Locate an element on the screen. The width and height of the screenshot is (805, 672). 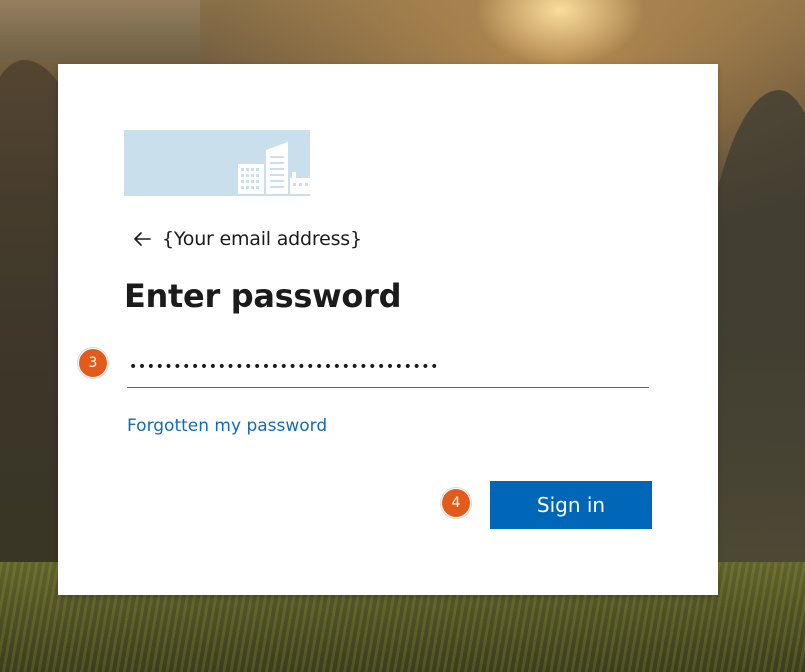
arrow-left-icon is located at coordinates (142, 239).